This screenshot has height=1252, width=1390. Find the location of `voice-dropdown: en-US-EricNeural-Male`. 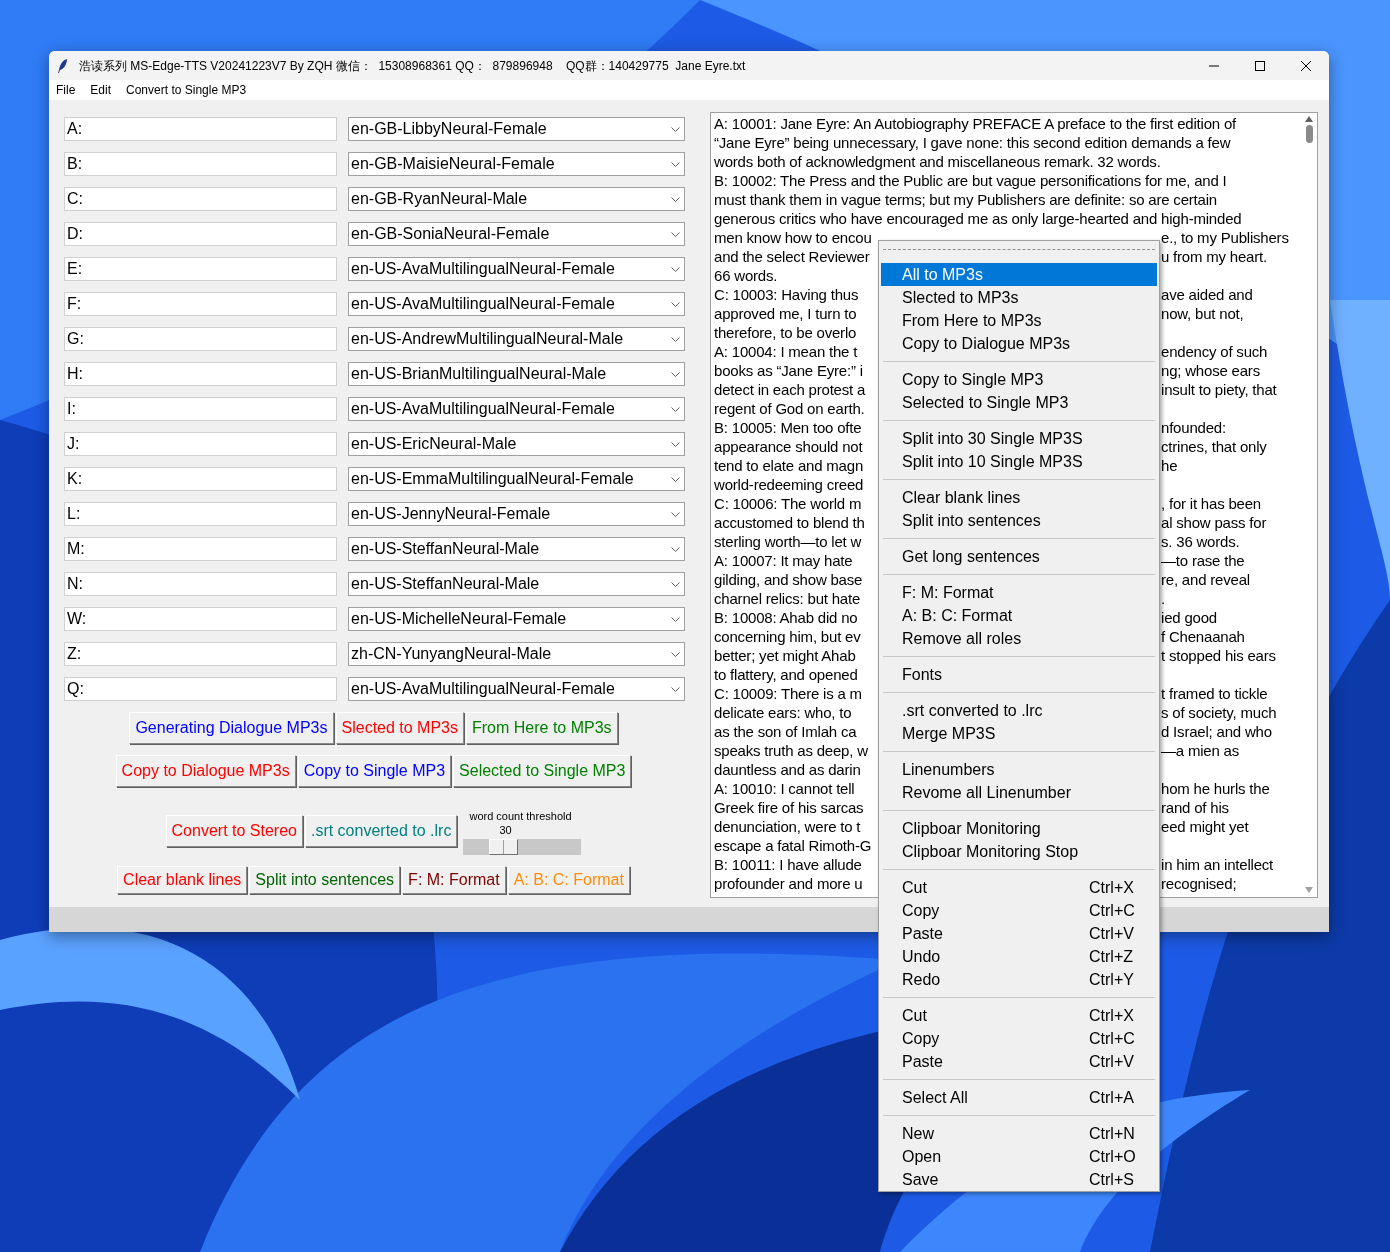

voice-dropdown: en-US-EricNeural-Male is located at coordinates (516, 444).